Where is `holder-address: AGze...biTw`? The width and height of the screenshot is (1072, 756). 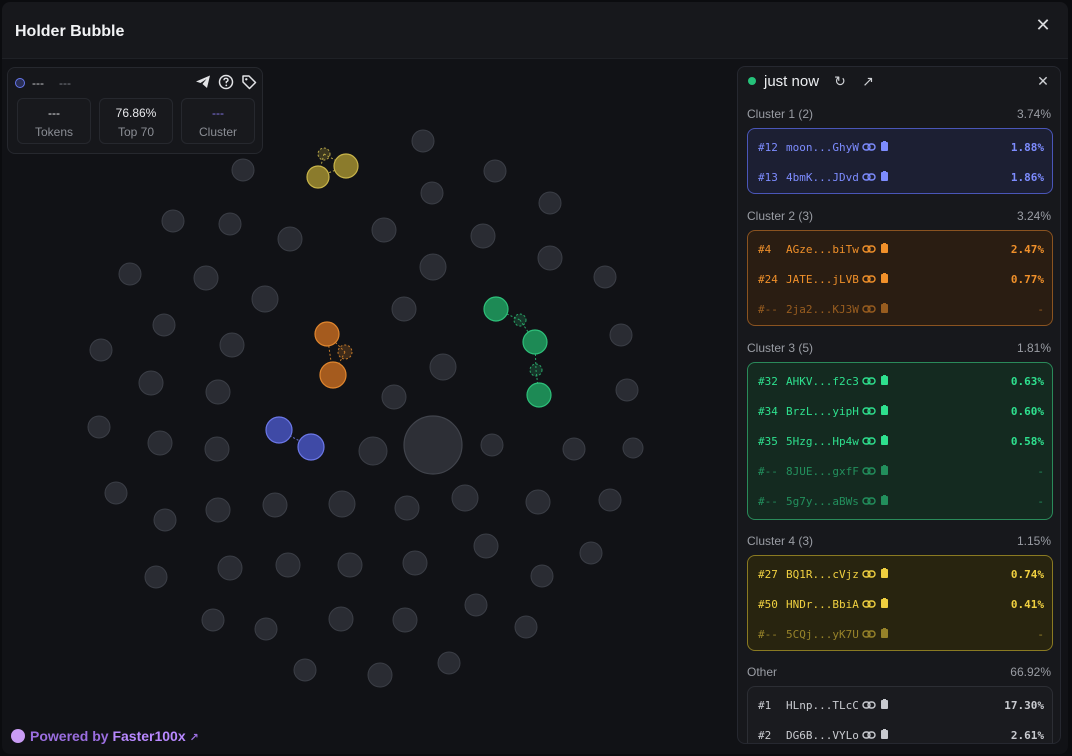 holder-address: AGze...biTw is located at coordinates (822, 249).